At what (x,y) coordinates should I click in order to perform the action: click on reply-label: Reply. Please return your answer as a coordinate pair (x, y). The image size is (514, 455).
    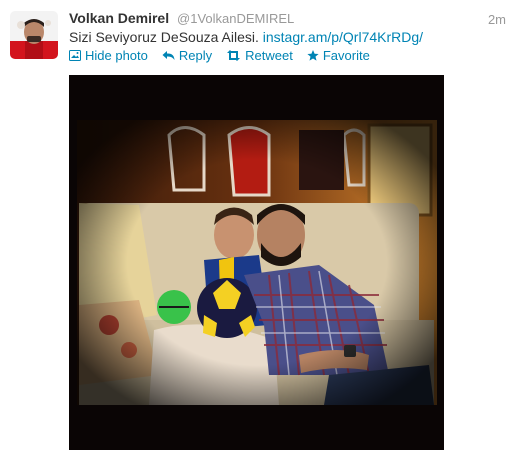
    Looking at the image, I should click on (195, 55).